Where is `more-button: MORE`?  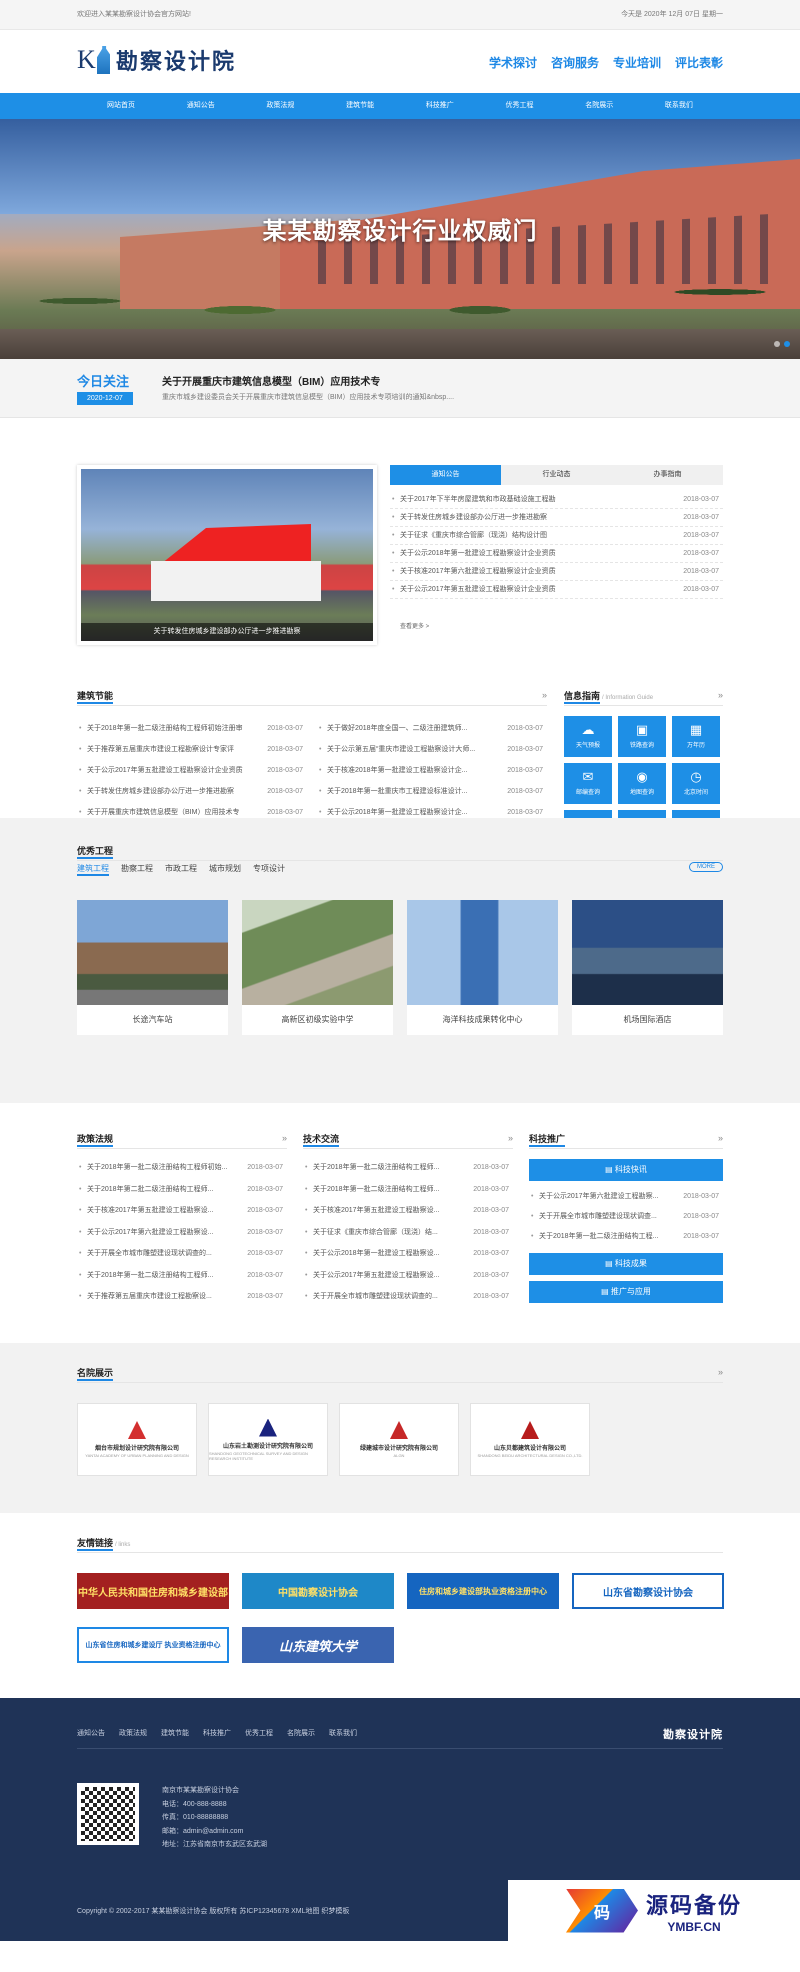
more-button: MORE is located at coordinates (706, 867).